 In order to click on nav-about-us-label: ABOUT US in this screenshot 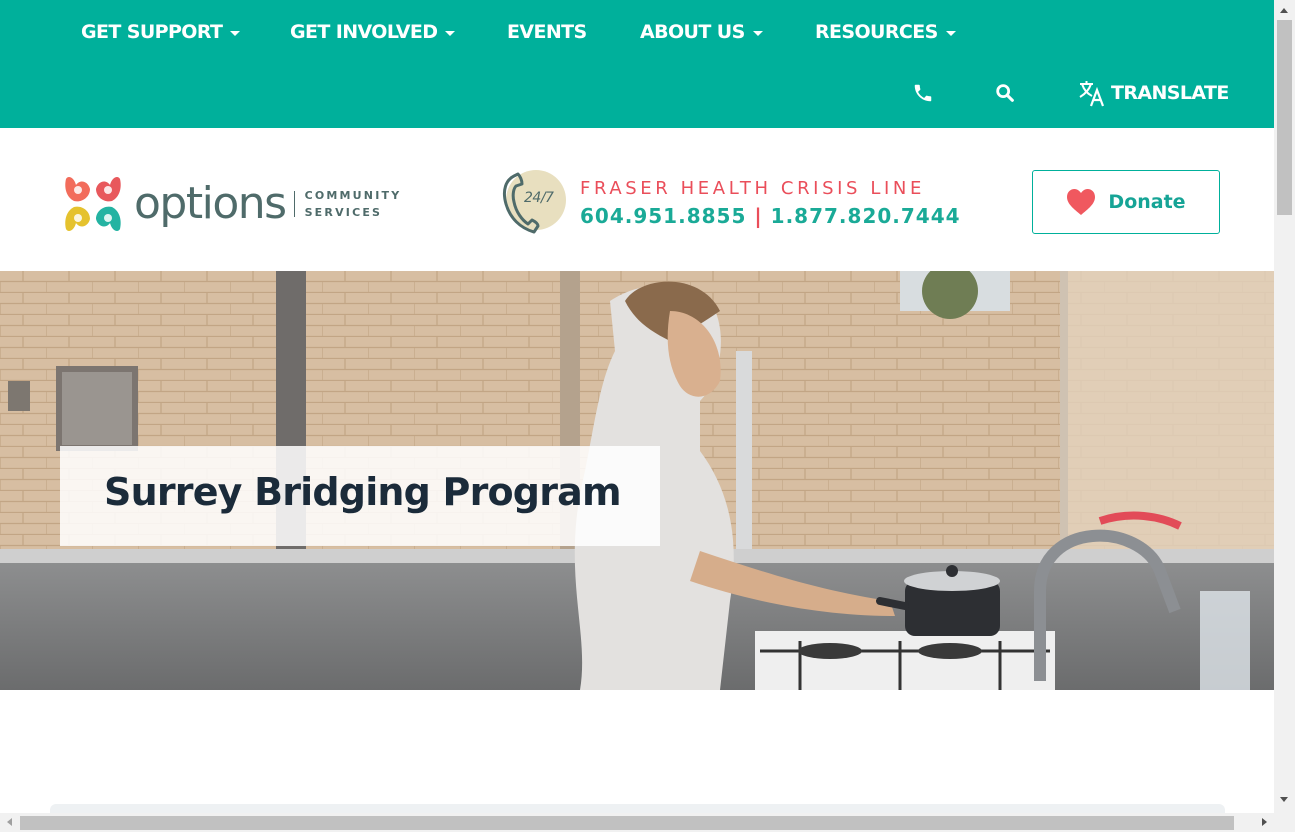, I will do `click(692, 32)`.